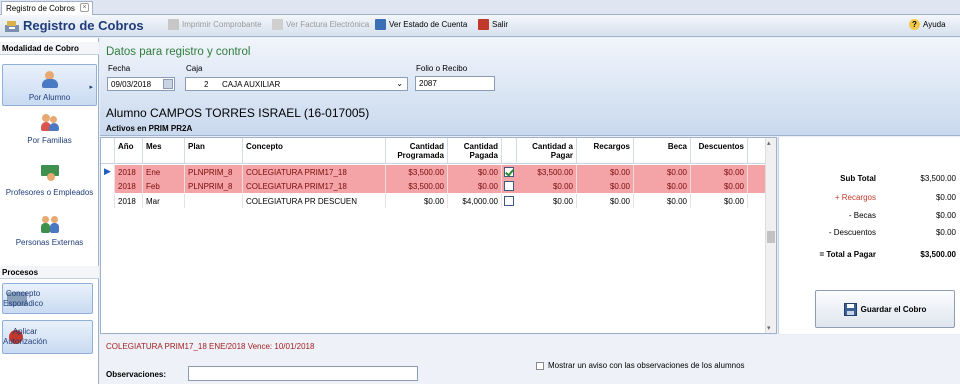 The width and height of the screenshot is (960, 384). I want to click on column-programada-line2: Programada, so click(420, 155).